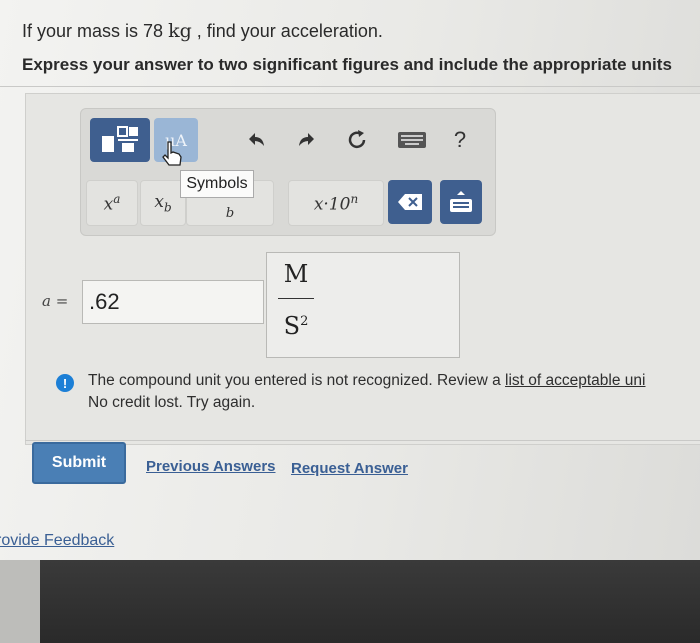  I want to click on redo-icon, so click(306, 139).